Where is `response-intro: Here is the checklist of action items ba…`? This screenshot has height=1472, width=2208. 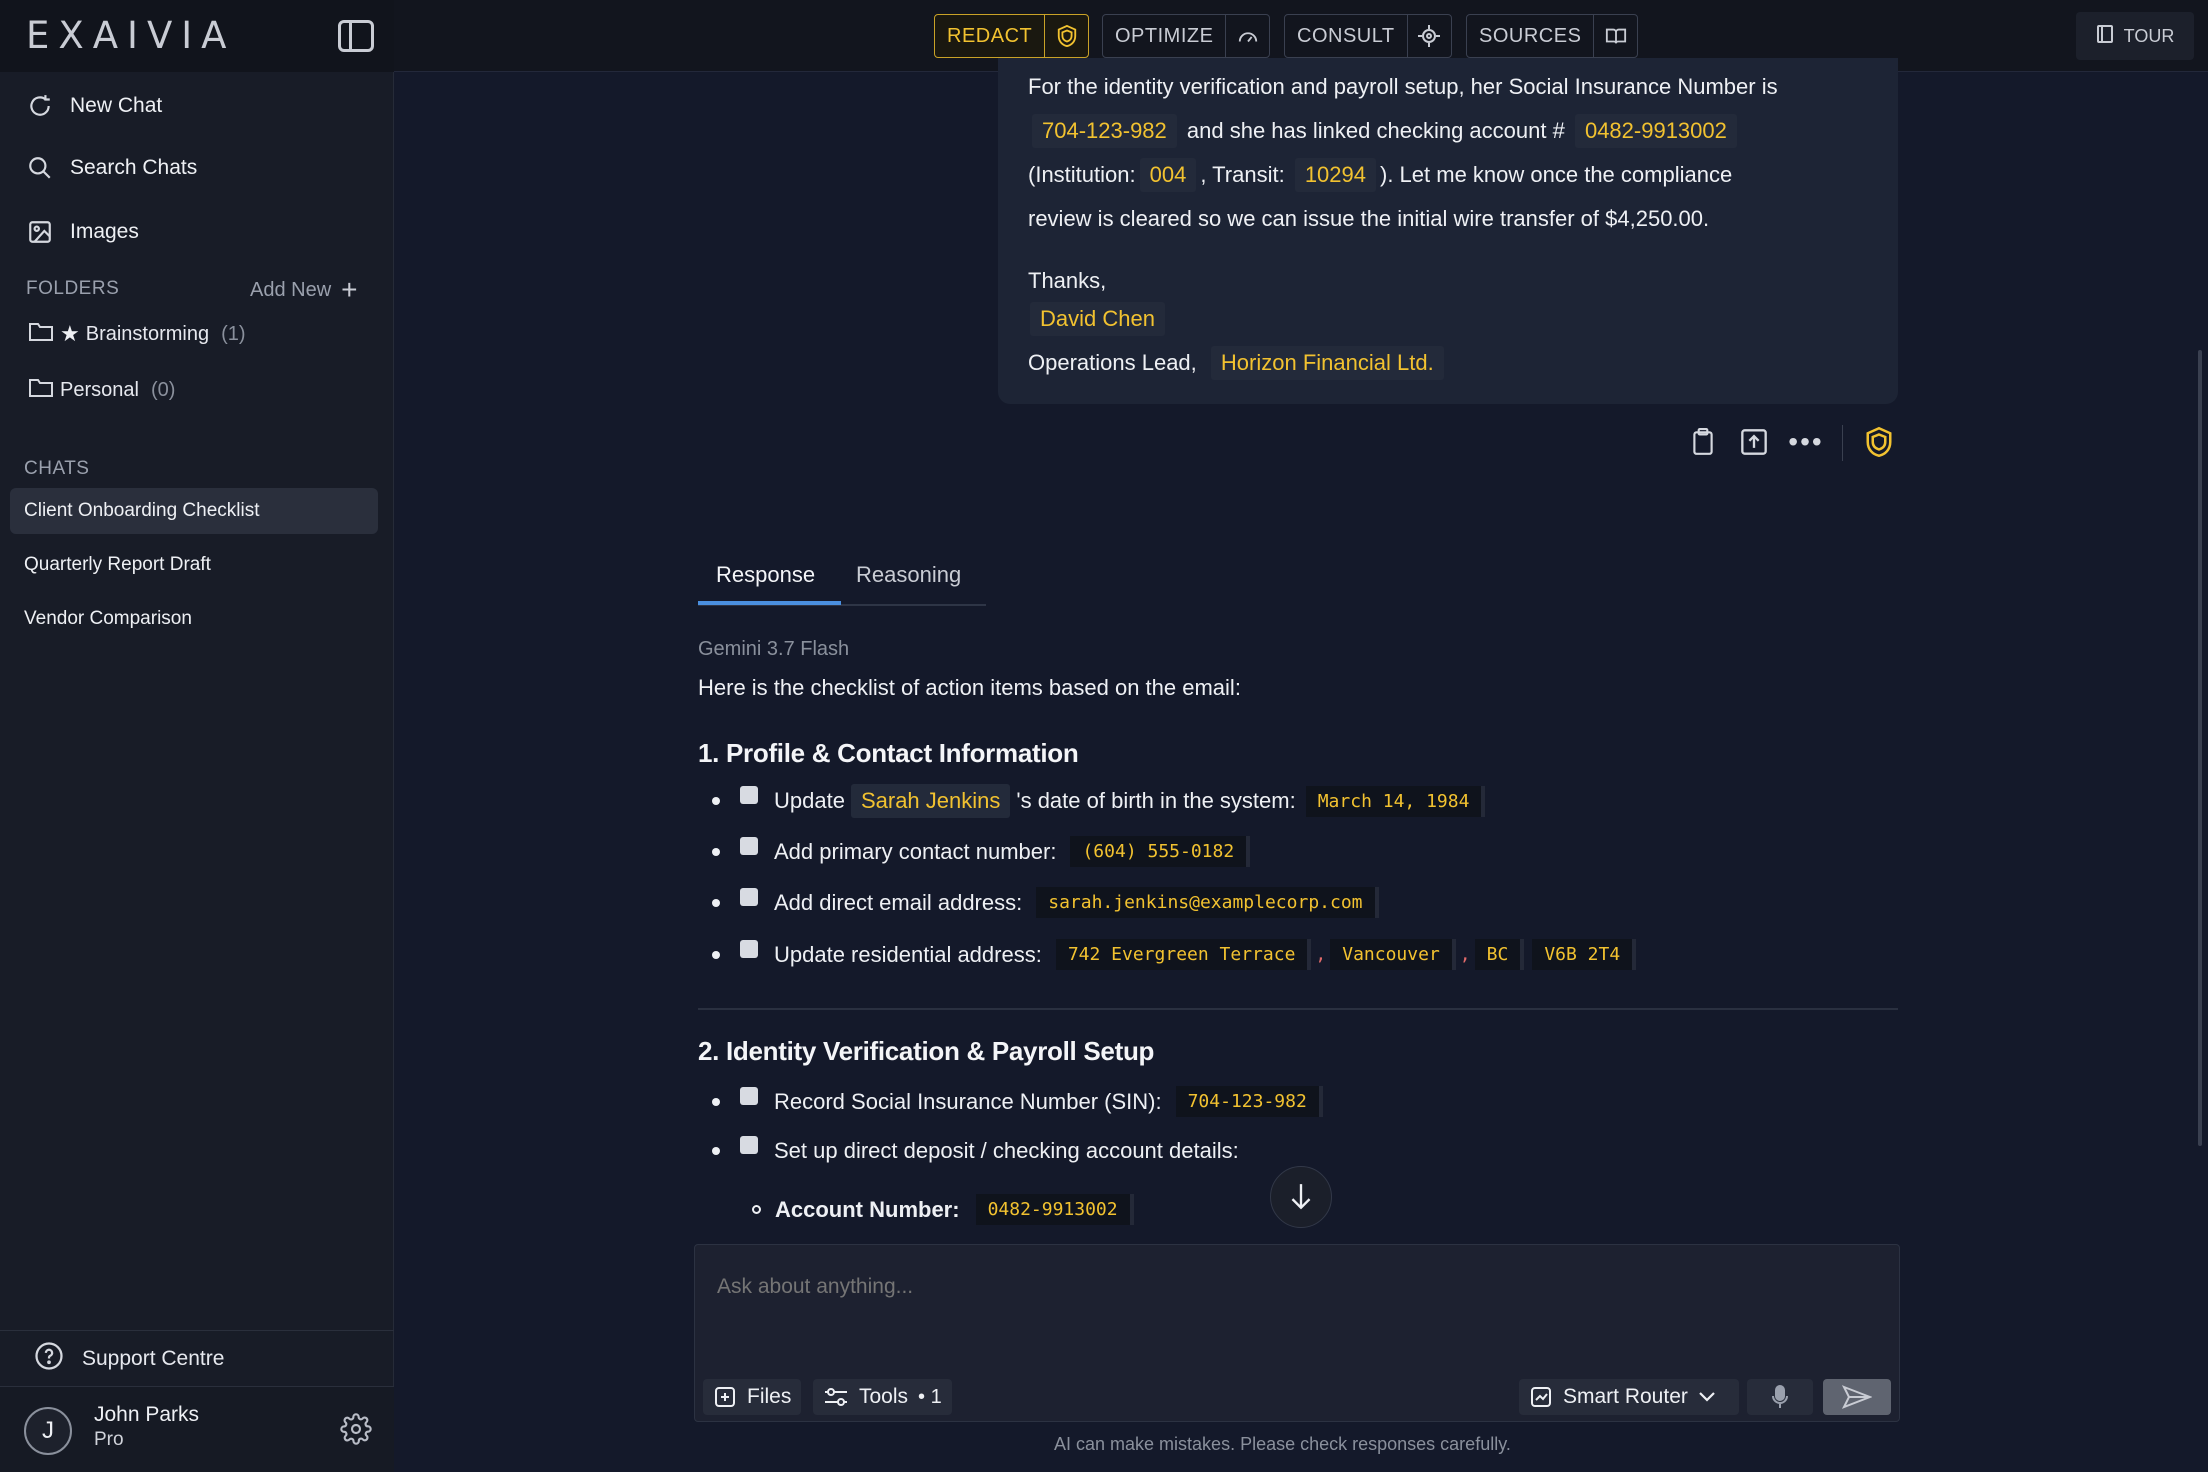 response-intro: Here is the checklist of action items ba… is located at coordinates (969, 687).